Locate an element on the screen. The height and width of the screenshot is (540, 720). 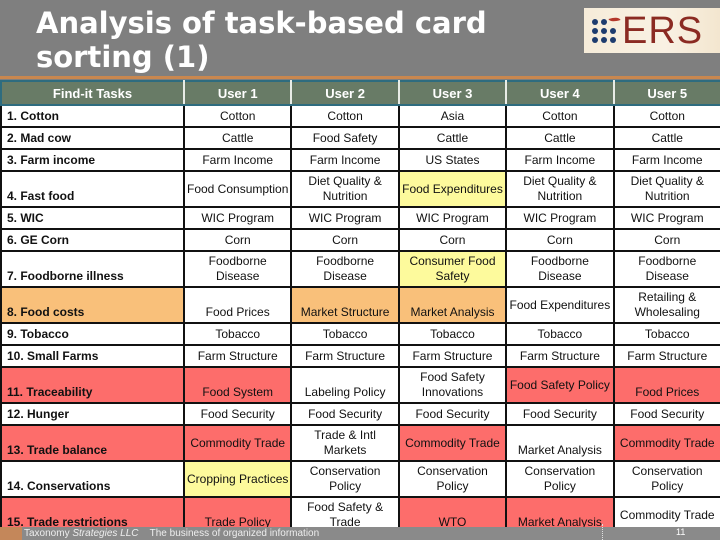
column-header-user-4: User 4 is located at coordinates (560, 93).